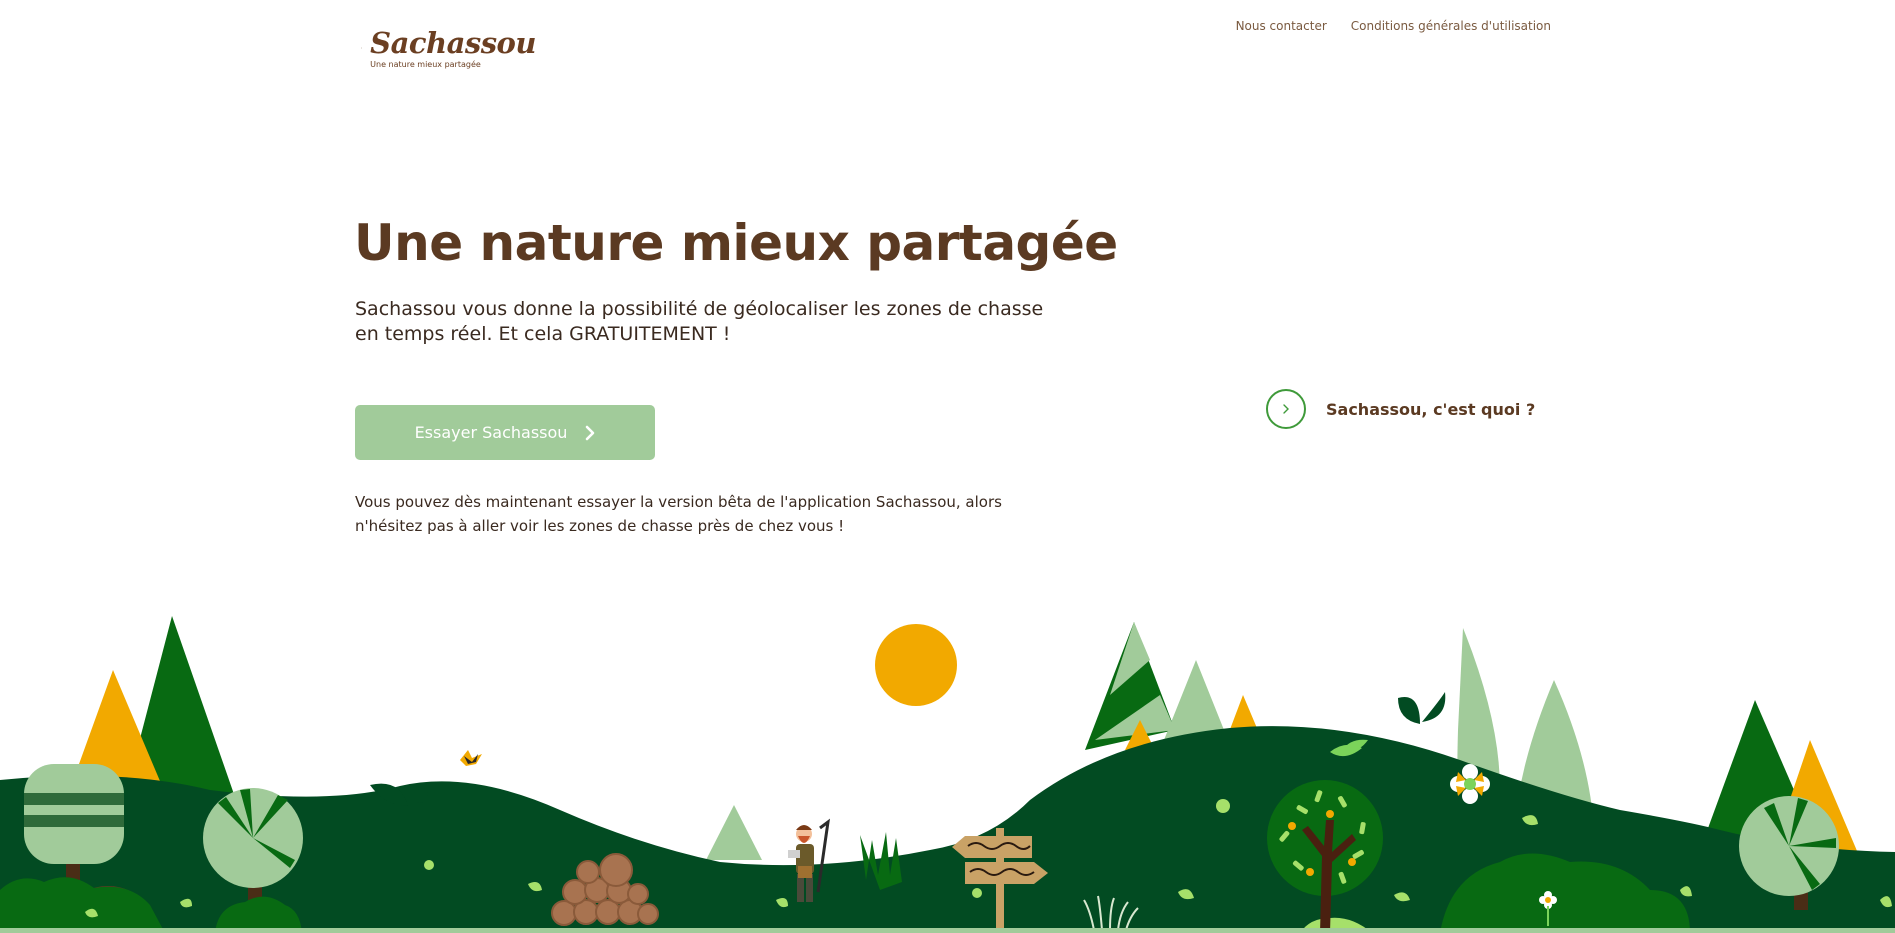  I want to click on ground-strip, so click(947, 930).